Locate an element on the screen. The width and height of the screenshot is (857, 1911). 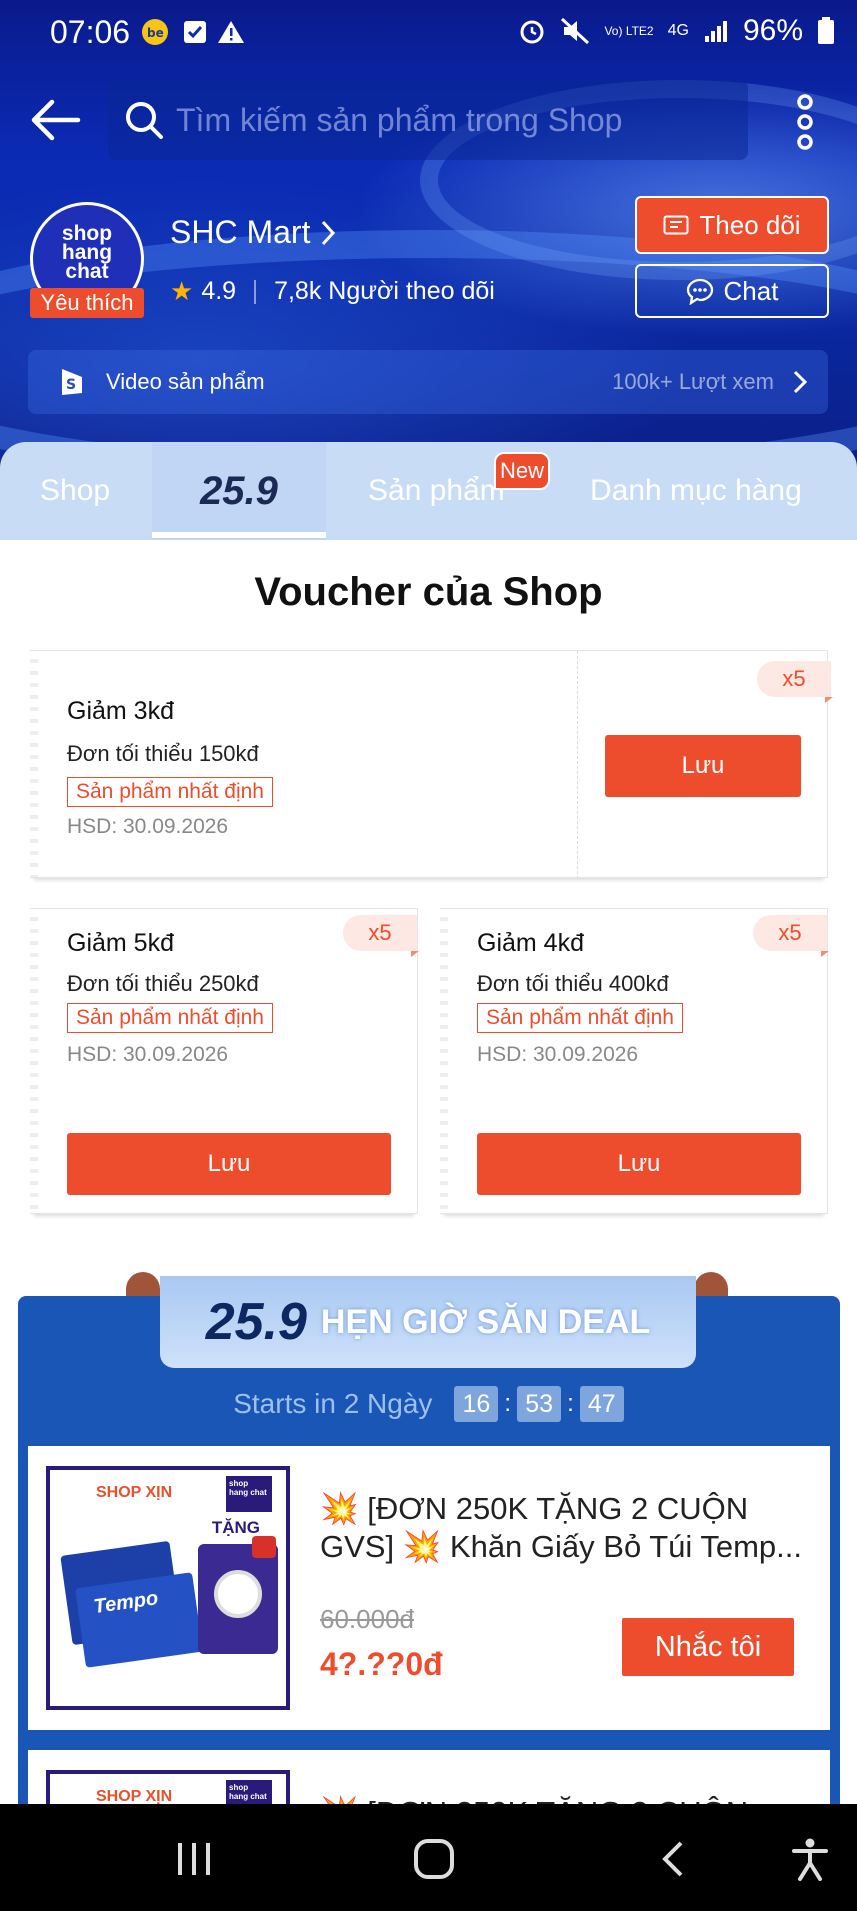
shop-meta: ★ 4.9 7,8k Người theo dõi is located at coordinates (332, 291).